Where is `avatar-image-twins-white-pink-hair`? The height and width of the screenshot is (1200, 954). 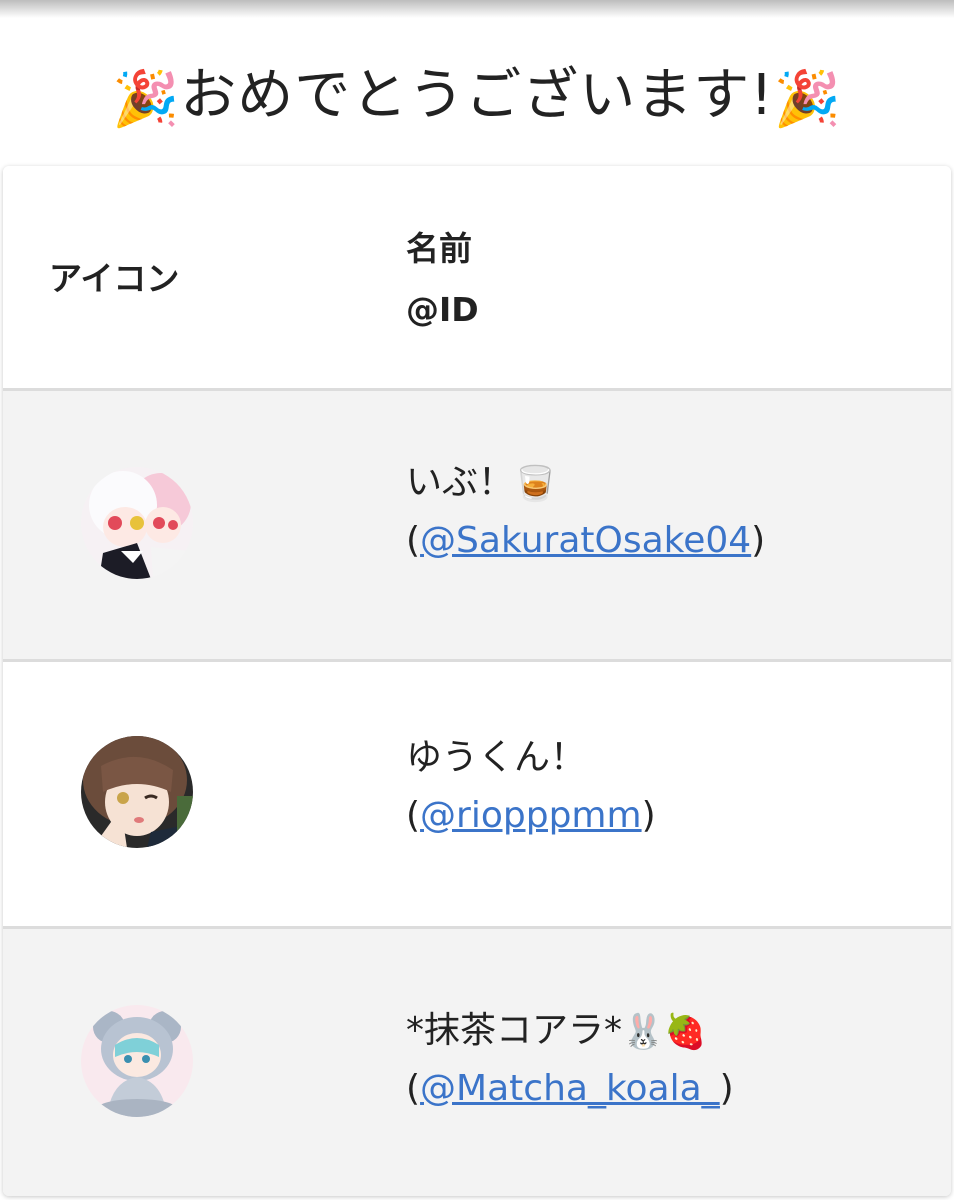
avatar-image-twins-white-pink-hair is located at coordinates (137, 523).